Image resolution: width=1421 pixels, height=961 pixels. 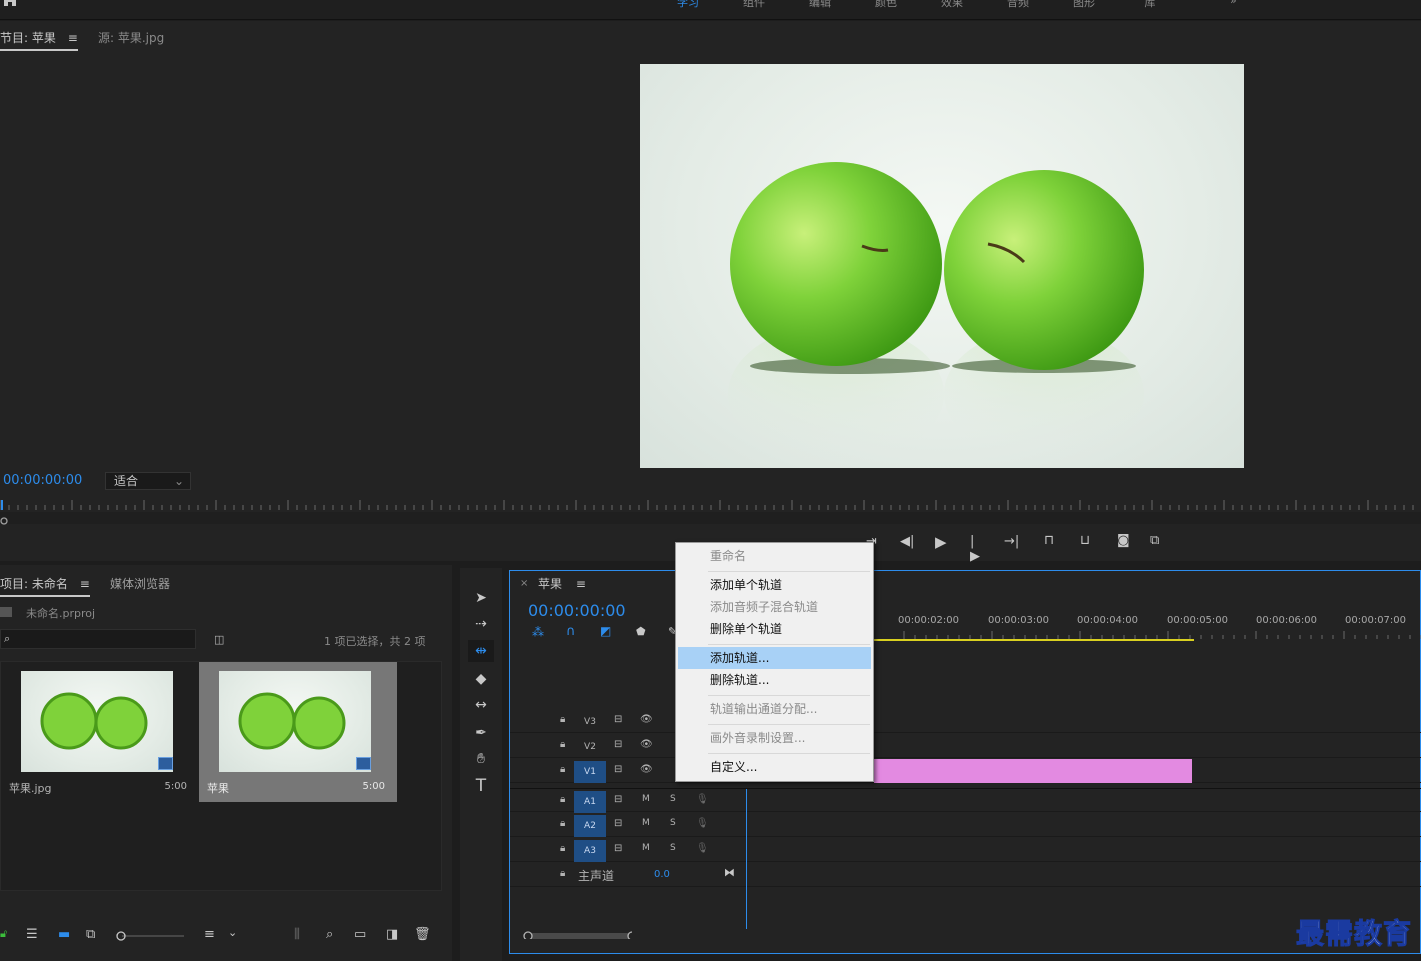 What do you see at coordinates (98, 639) in the screenshot?
I see `project-search-input: ⌕` at bounding box center [98, 639].